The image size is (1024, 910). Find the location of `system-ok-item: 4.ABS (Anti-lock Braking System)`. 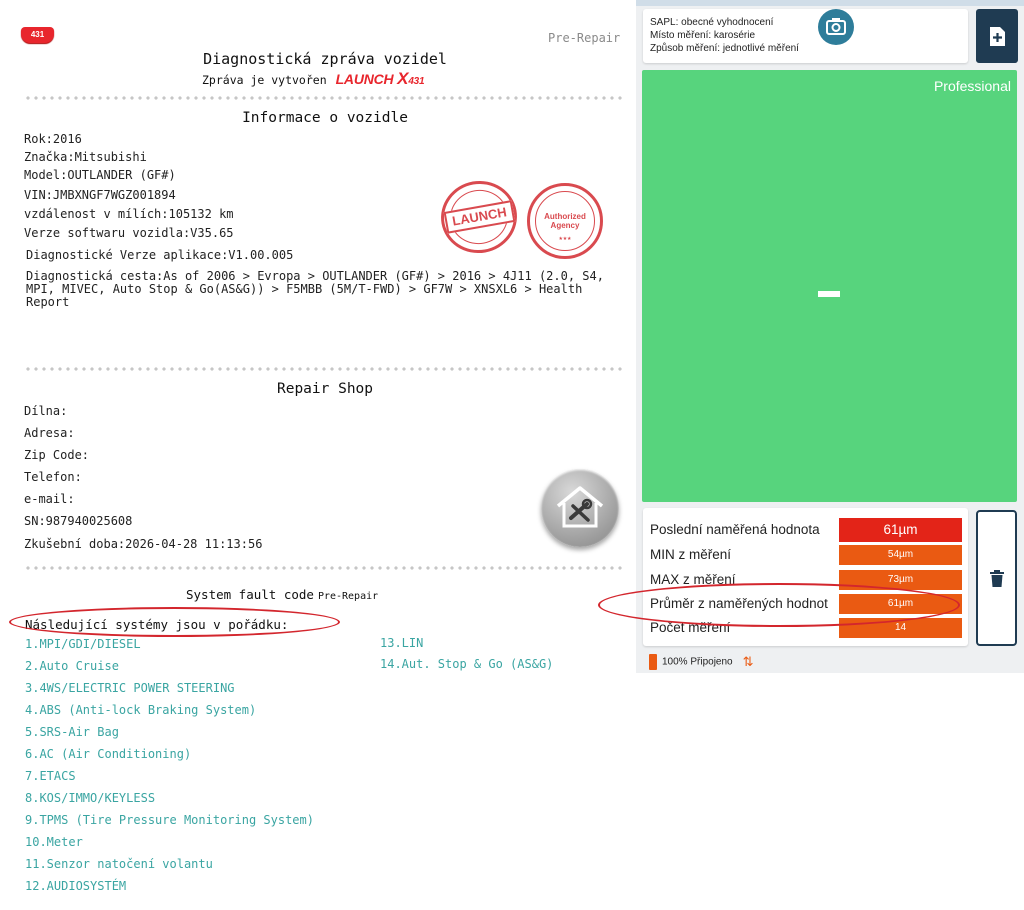

system-ok-item: 4.ABS (Anti-lock Braking System) is located at coordinates (141, 710).